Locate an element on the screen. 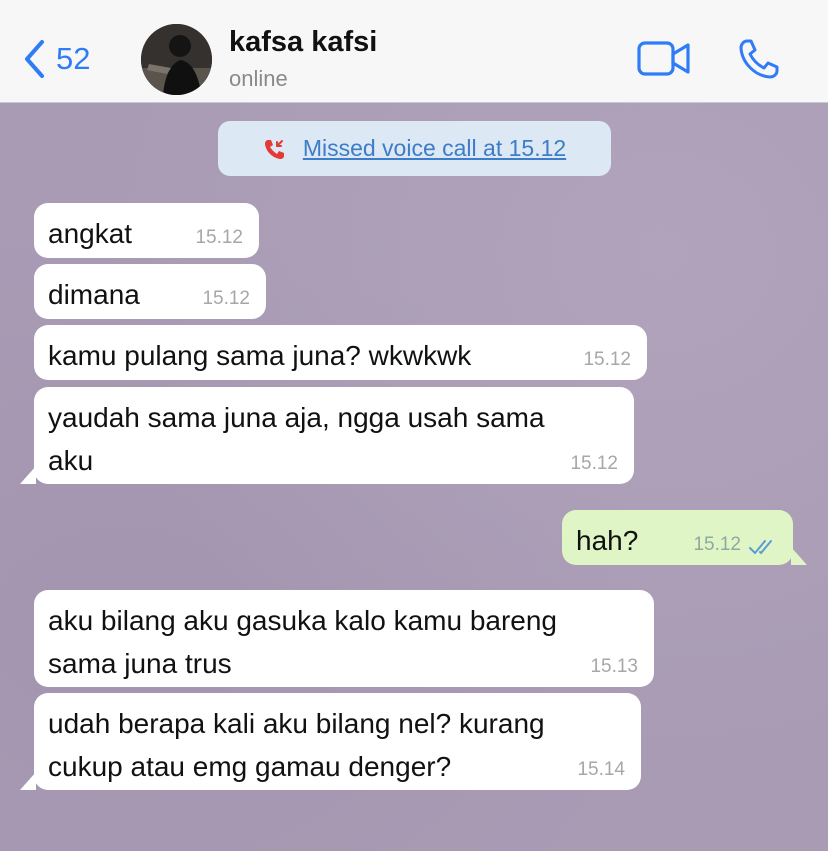 The height and width of the screenshot is (851, 828). avatar is located at coordinates (176, 59).